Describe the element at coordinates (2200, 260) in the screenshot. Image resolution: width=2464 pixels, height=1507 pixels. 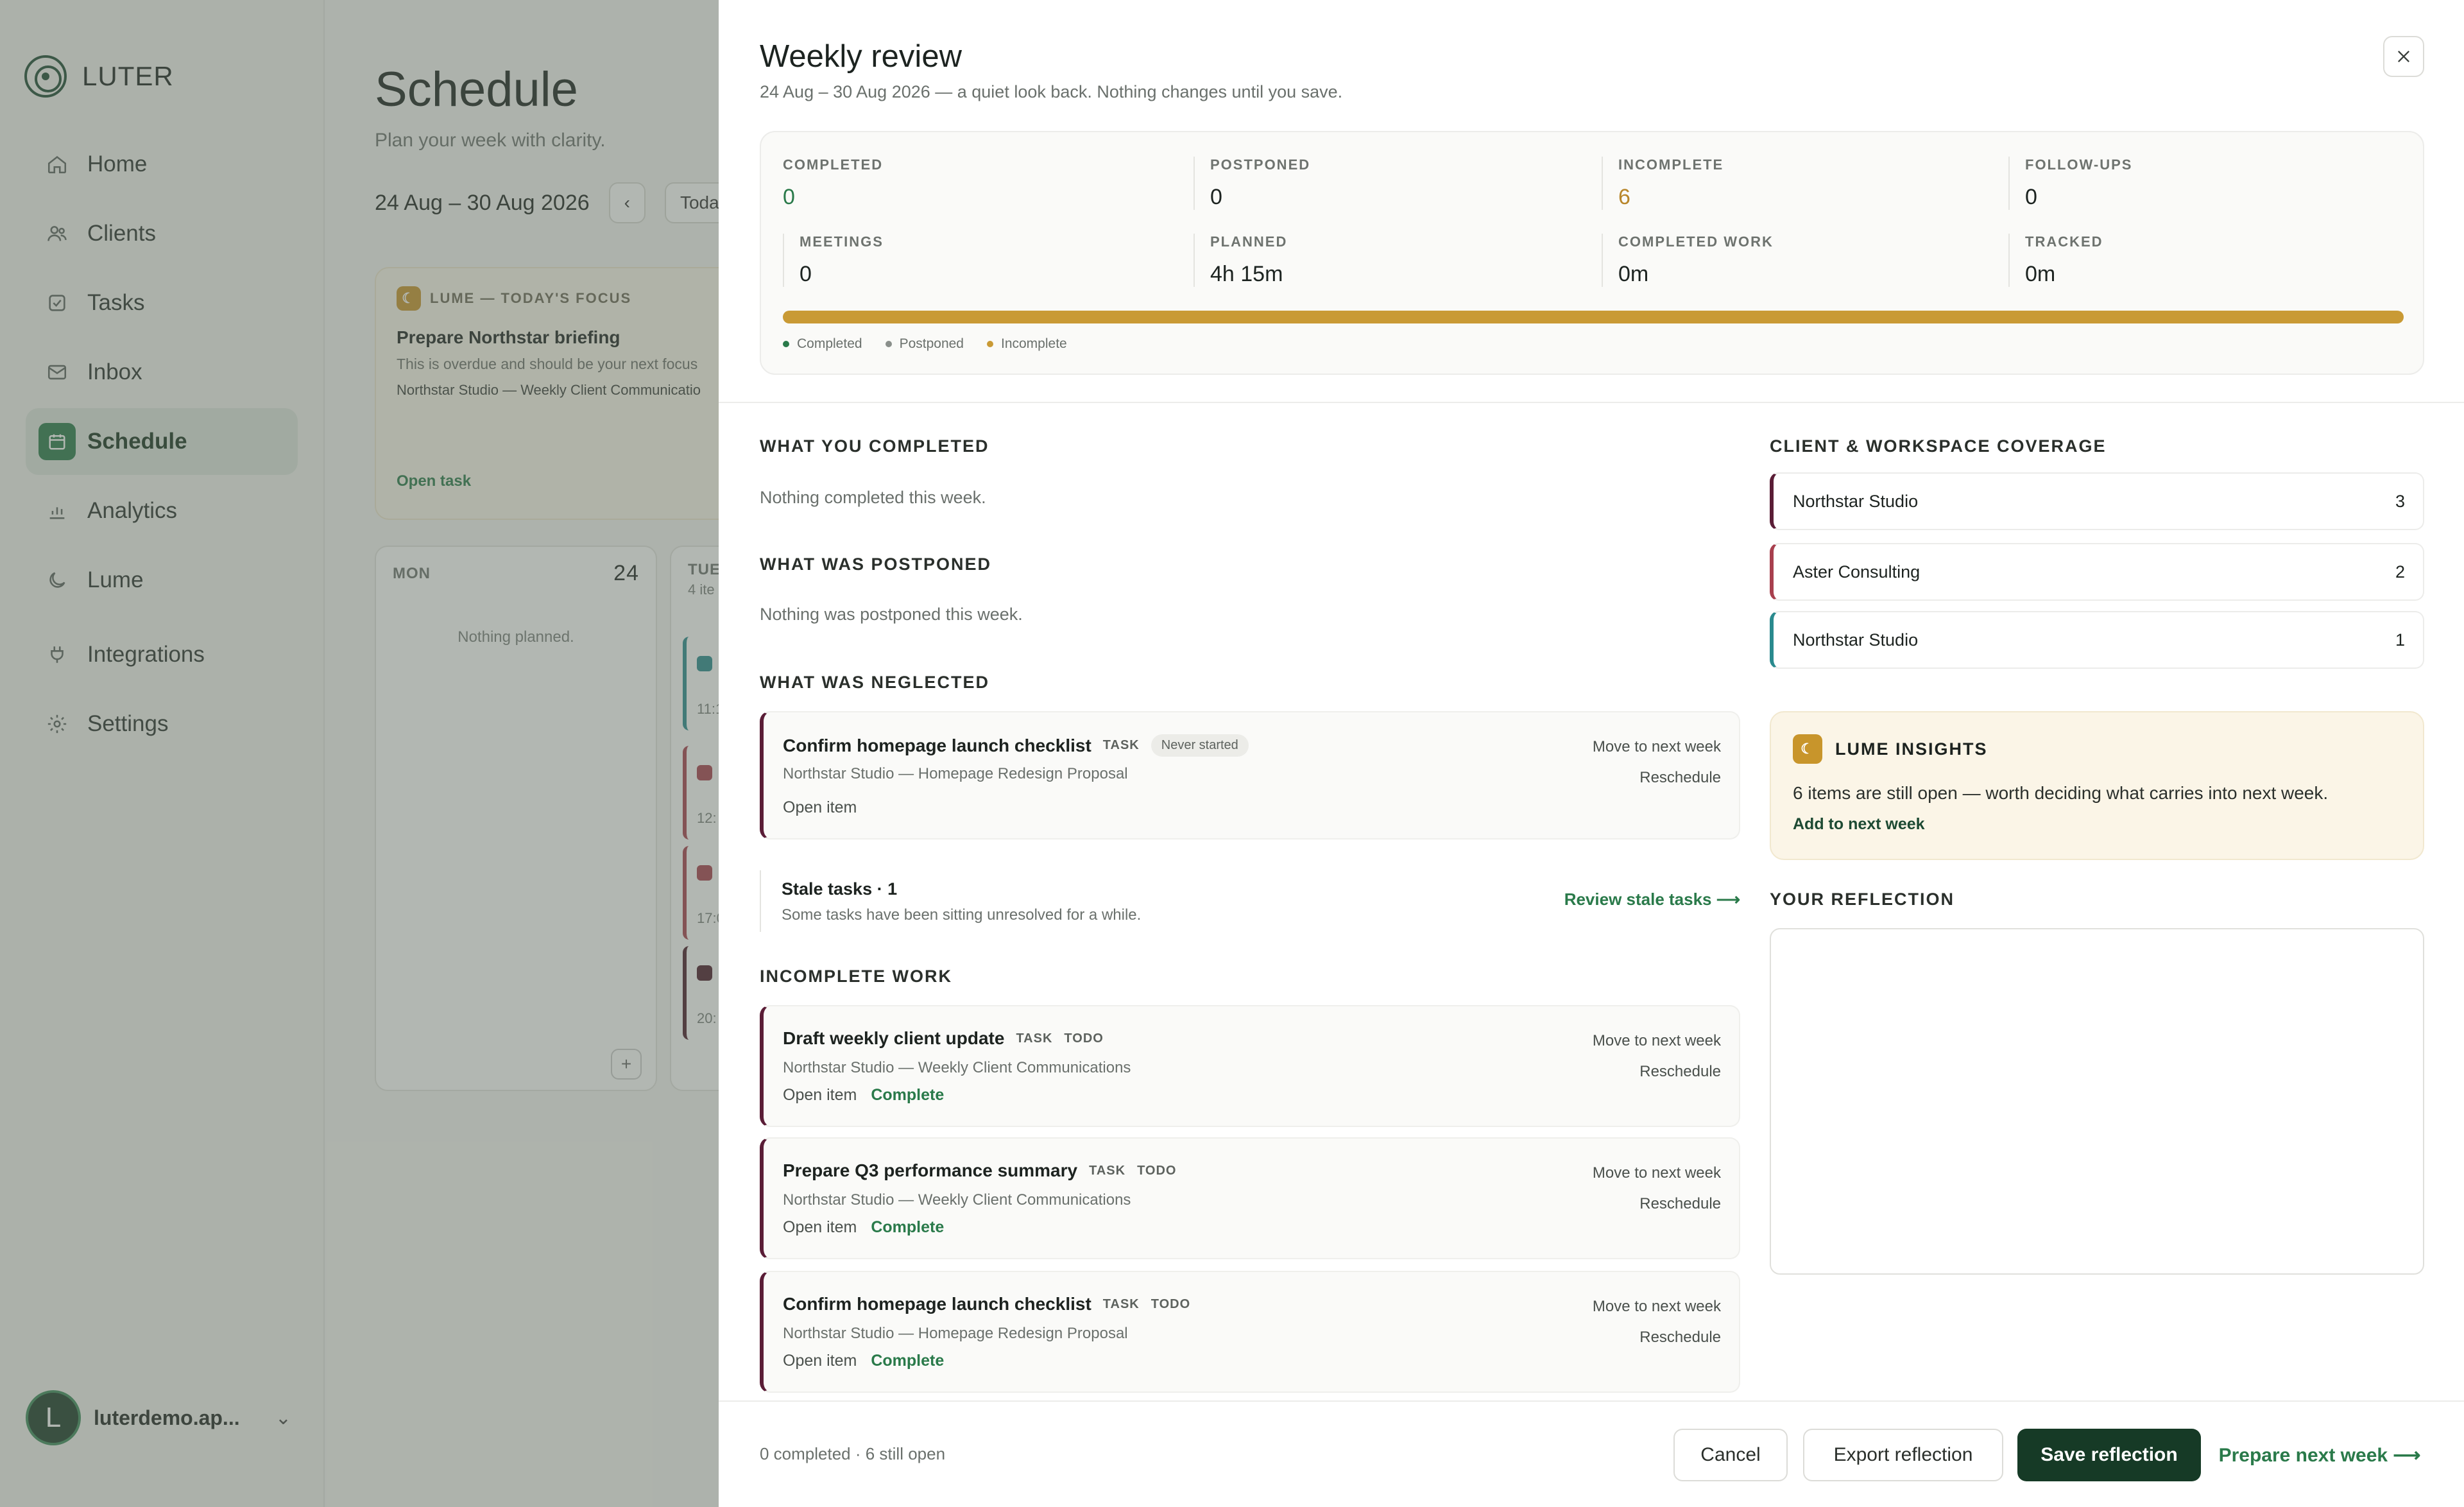
I see `stat-tracked: TRACKED 0m` at that location.